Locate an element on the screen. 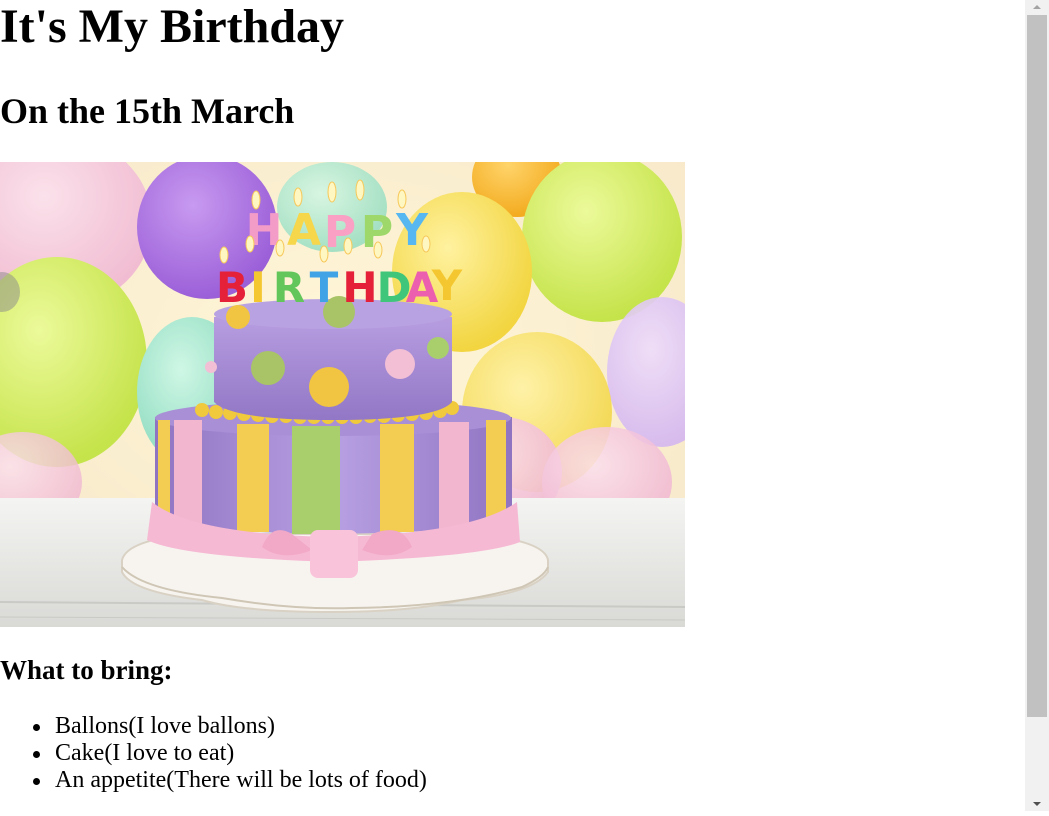  svg-text: T is located at coordinates (324, 287).